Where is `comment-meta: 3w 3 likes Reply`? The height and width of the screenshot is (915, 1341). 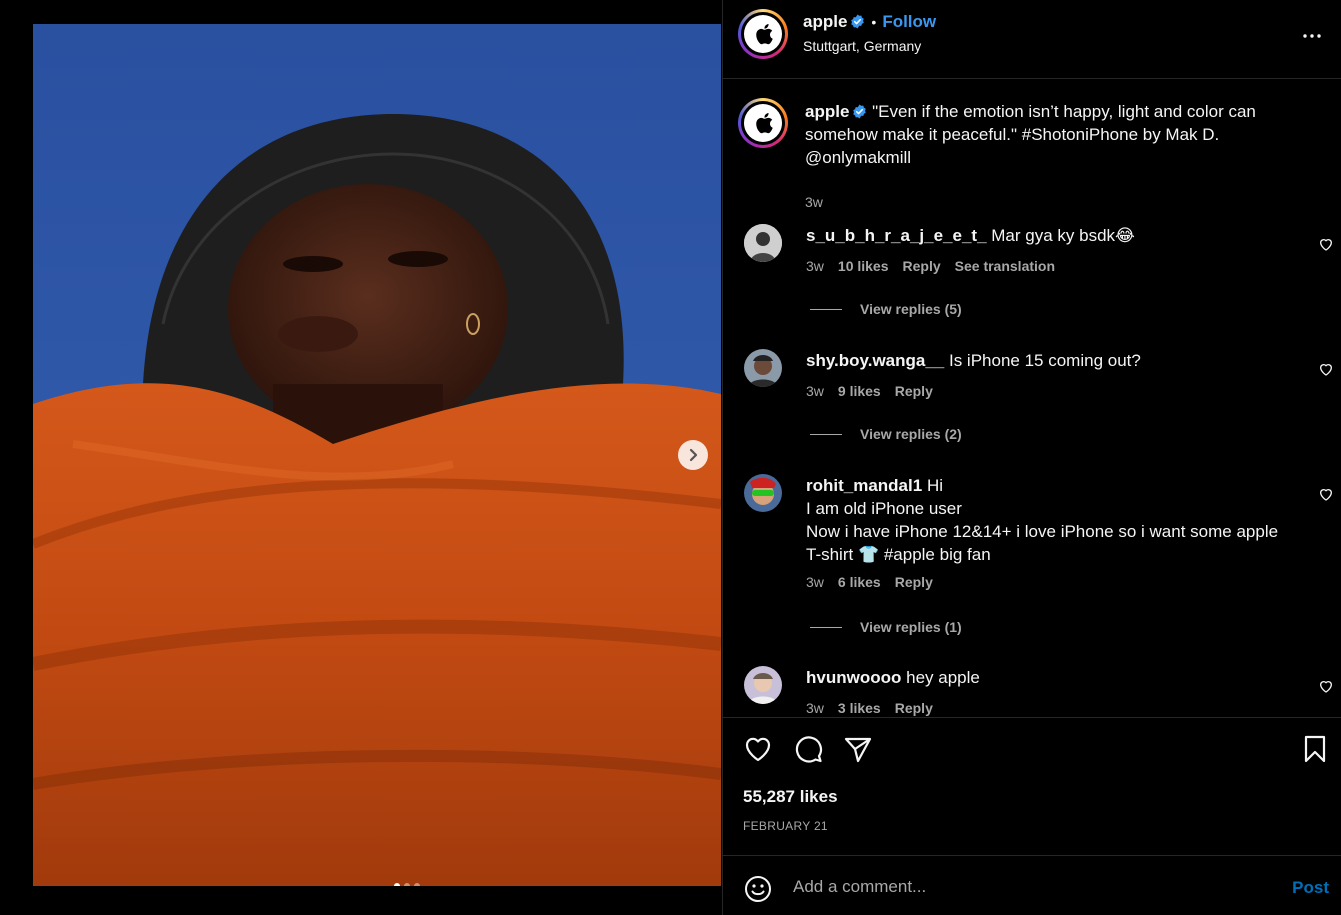
comment-meta: 3w 3 likes Reply is located at coordinates (869, 708).